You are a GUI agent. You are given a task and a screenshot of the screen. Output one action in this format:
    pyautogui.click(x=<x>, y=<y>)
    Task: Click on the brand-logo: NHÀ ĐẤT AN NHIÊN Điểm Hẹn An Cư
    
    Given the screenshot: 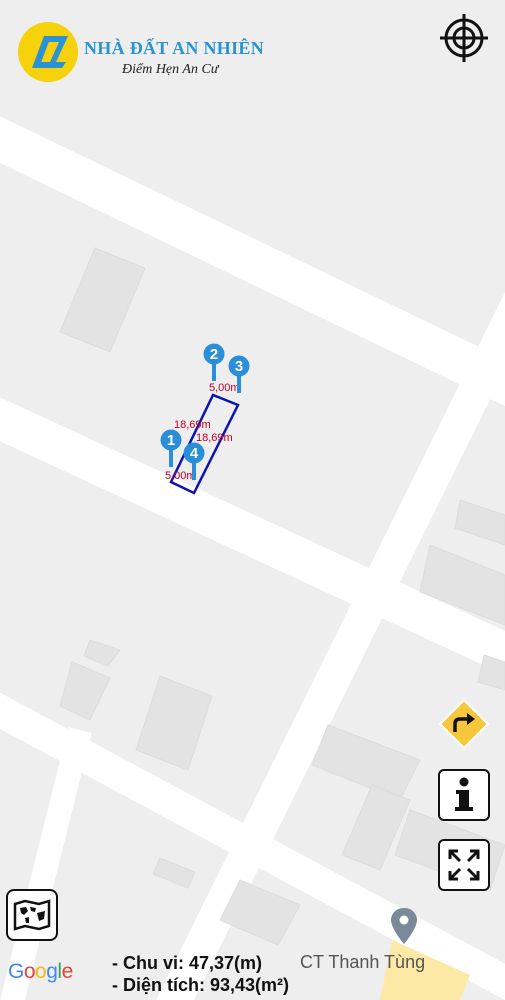 What is the action you would take?
    pyautogui.click(x=148, y=54)
    